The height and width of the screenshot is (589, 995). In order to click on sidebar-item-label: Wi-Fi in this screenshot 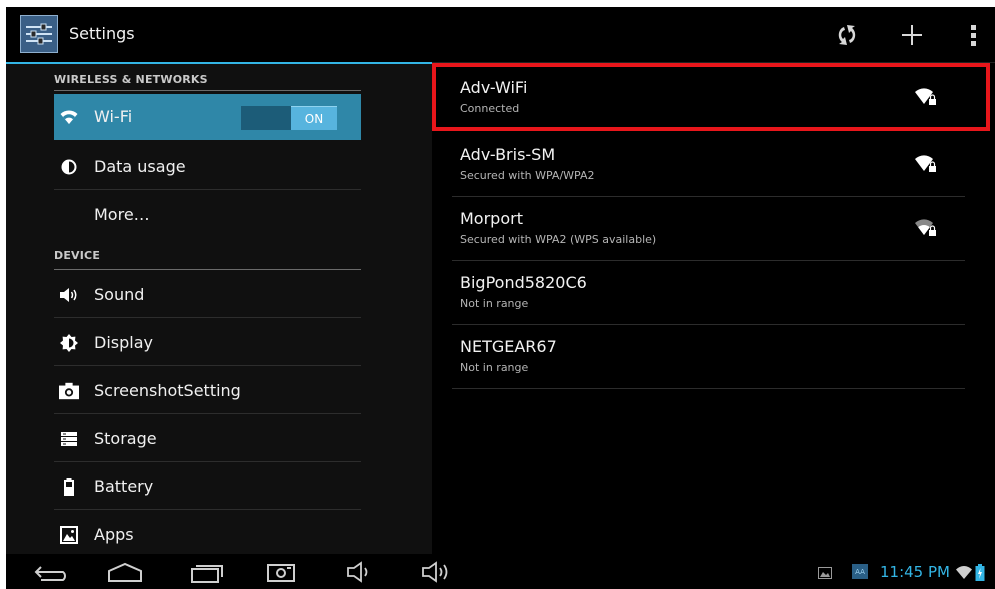, I will do `click(113, 116)`.